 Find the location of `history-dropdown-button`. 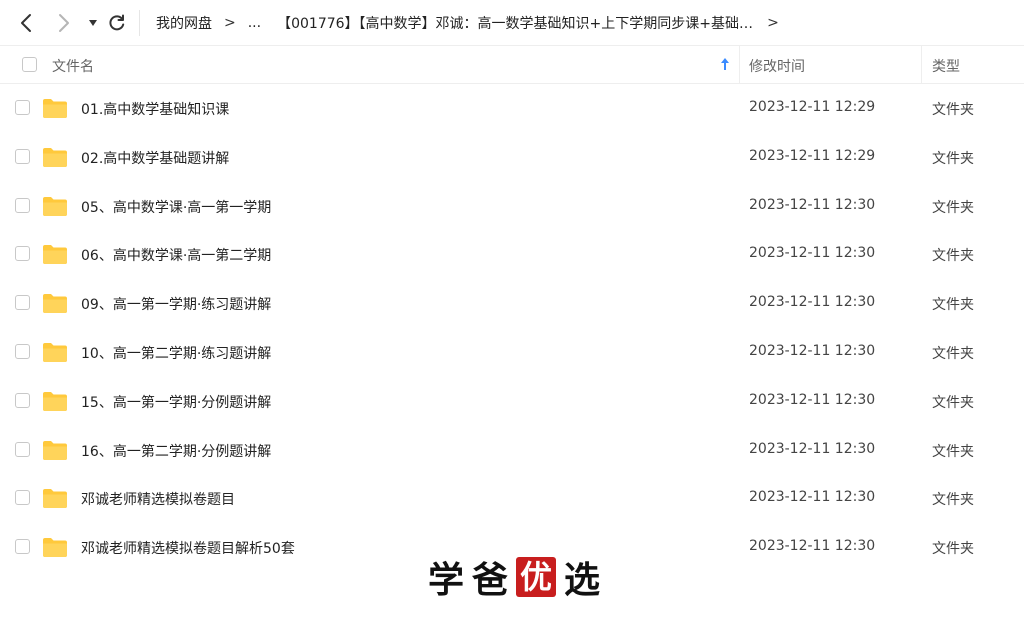

history-dropdown-button is located at coordinates (93, 23).